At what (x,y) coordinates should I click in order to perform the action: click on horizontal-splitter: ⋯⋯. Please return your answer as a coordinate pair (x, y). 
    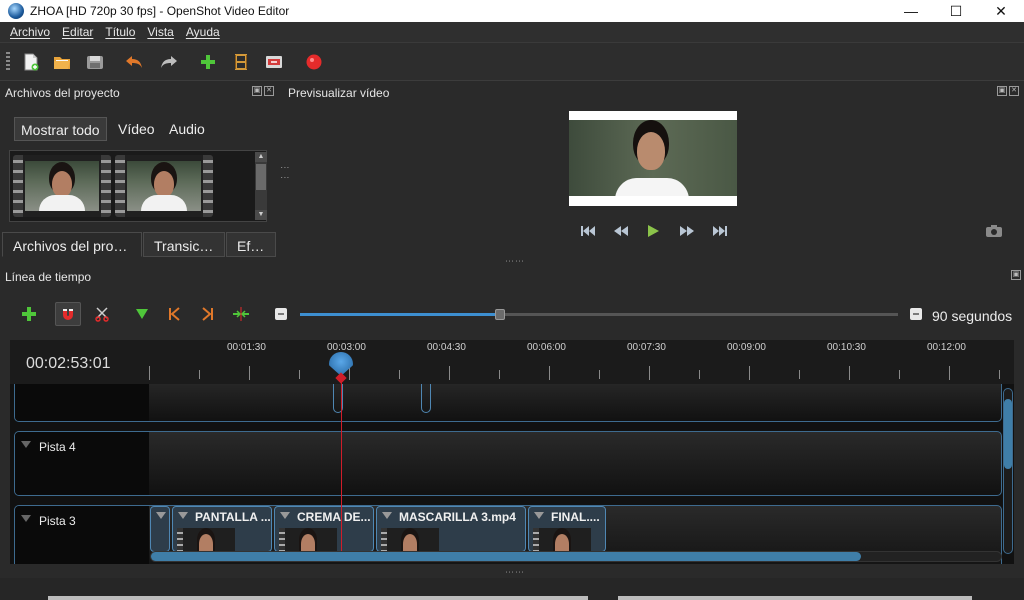
    Looking at the image, I should click on (515, 261).